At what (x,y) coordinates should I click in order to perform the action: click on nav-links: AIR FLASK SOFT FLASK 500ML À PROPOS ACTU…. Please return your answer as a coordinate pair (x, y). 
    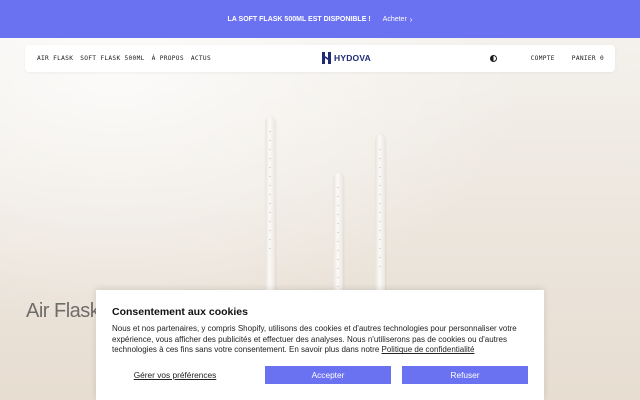
    Looking at the image, I should click on (124, 58).